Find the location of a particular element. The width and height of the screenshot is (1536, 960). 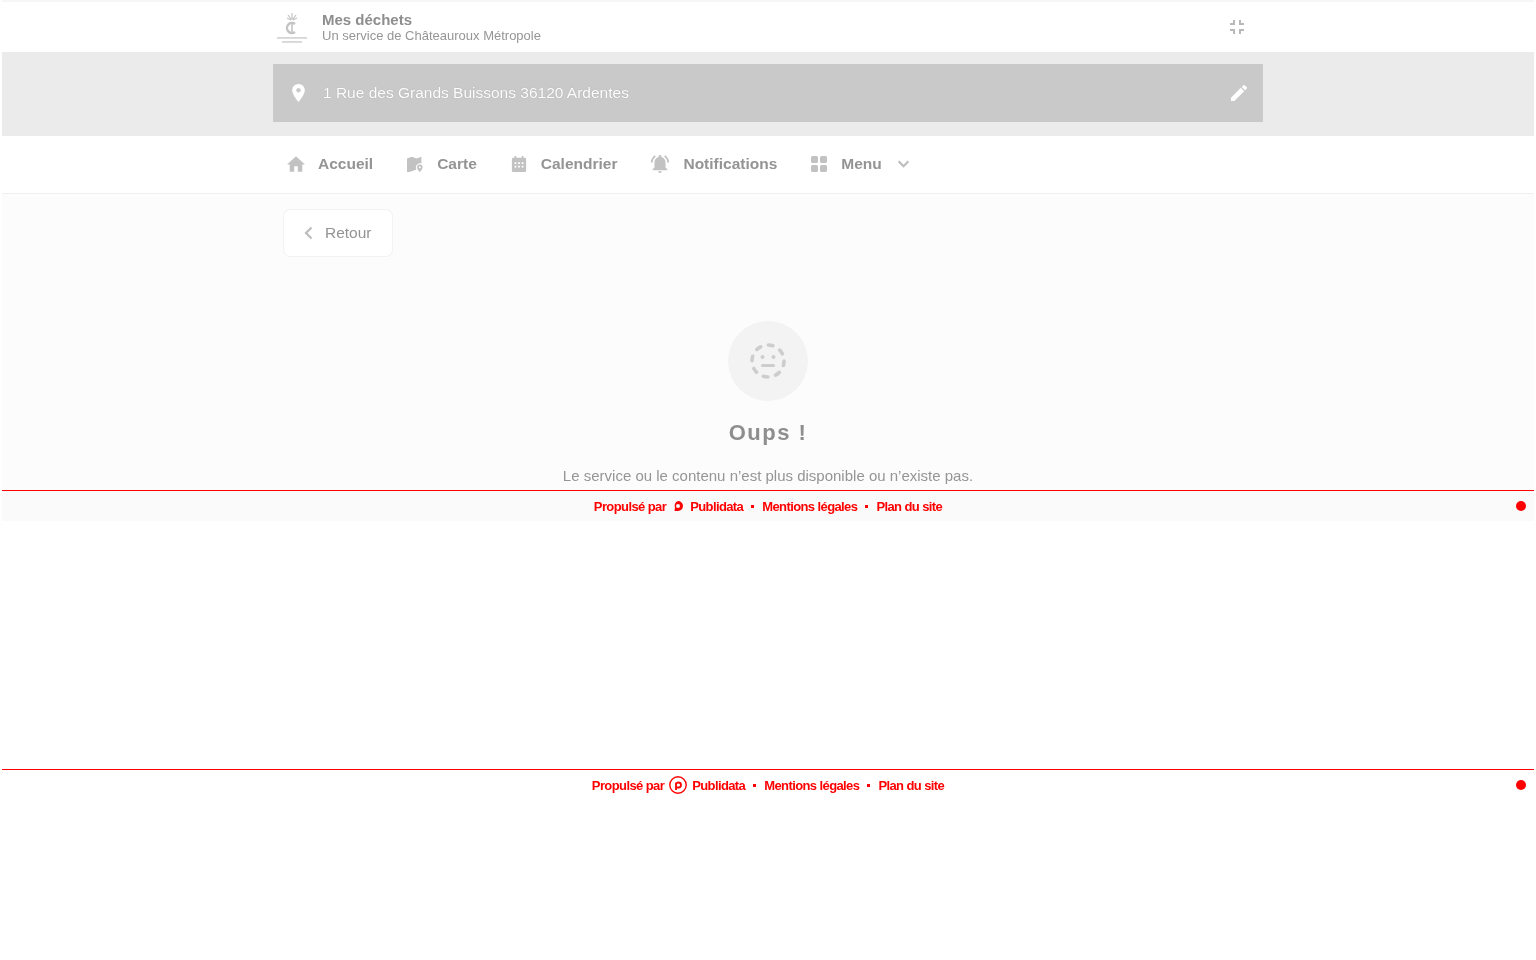

site-title: Mes déchets is located at coordinates (368, 19).